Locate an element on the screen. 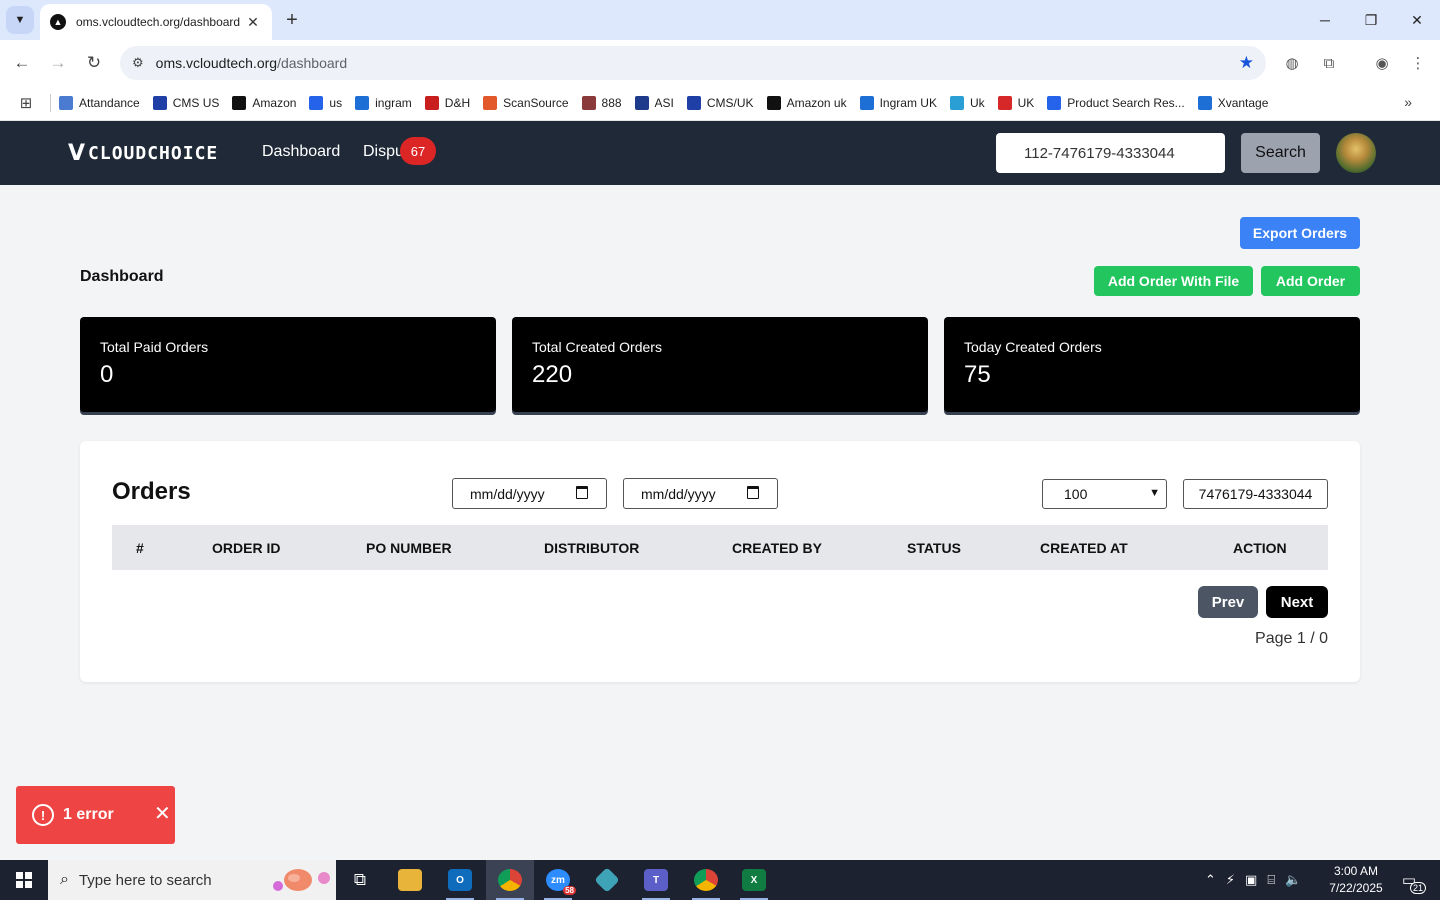 The height and width of the screenshot is (900, 1440). page-title: Dashboard is located at coordinates (122, 276).